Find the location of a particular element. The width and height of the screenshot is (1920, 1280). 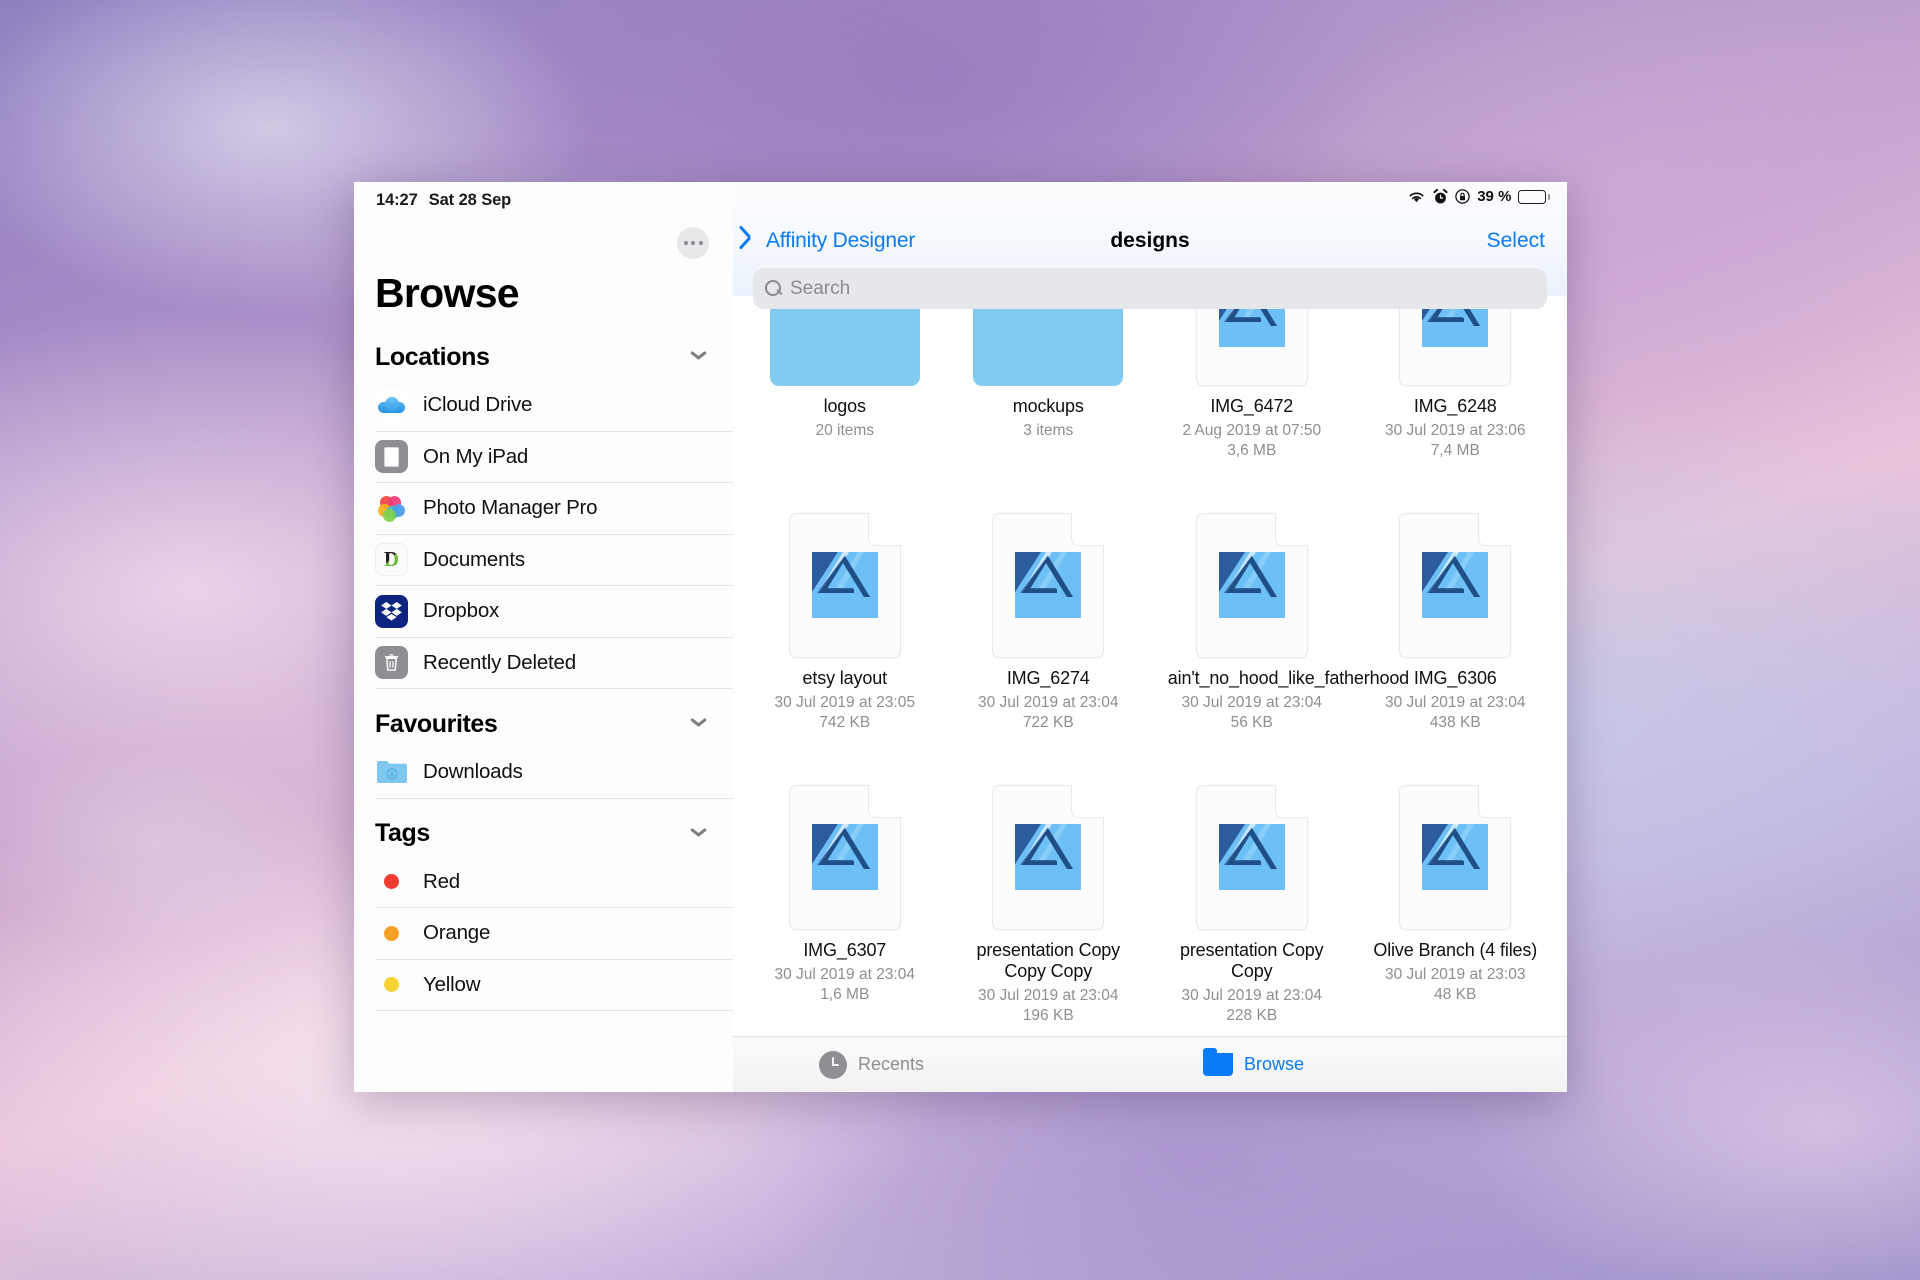

sidebar-item-documents: D Documents is located at coordinates (554, 560).